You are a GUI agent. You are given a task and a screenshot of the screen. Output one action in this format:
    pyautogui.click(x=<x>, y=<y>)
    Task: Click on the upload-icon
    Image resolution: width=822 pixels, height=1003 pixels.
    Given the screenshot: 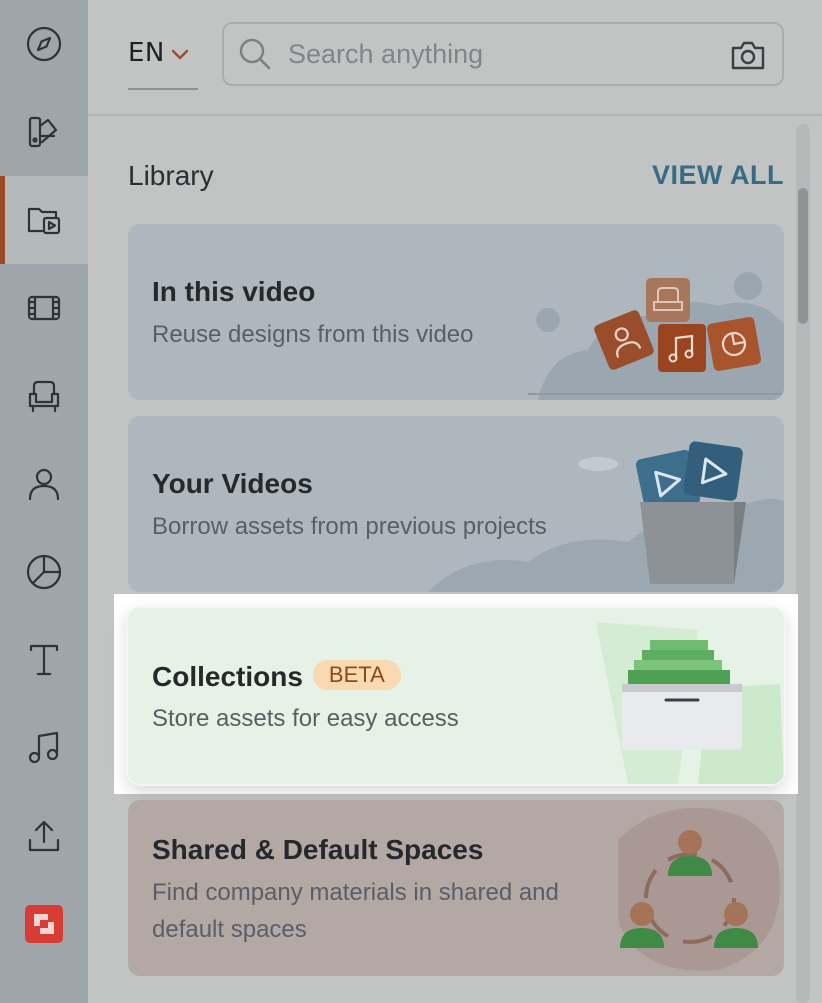 What is the action you would take?
    pyautogui.click(x=44, y=836)
    